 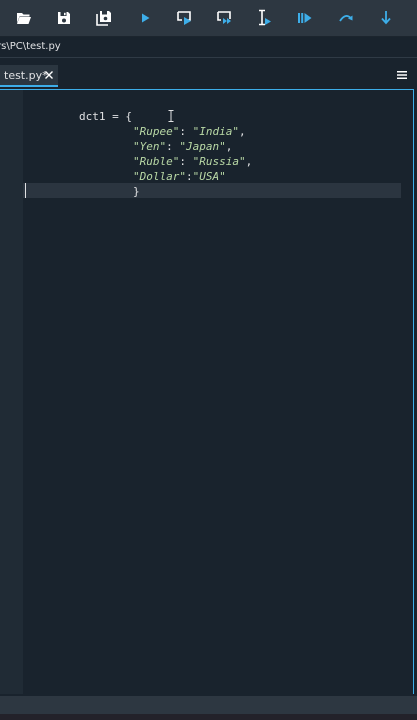 I want to click on open-file-button, so click(x=24, y=18).